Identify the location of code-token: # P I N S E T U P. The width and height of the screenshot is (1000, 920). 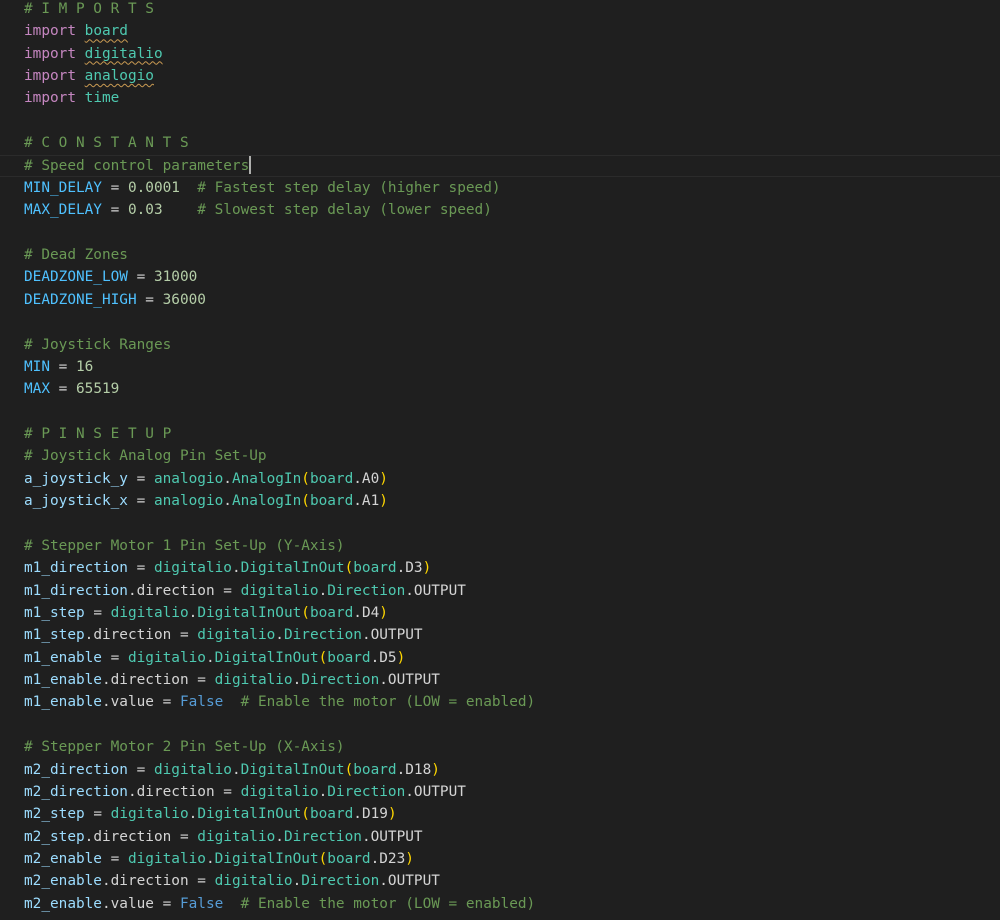
(98, 434).